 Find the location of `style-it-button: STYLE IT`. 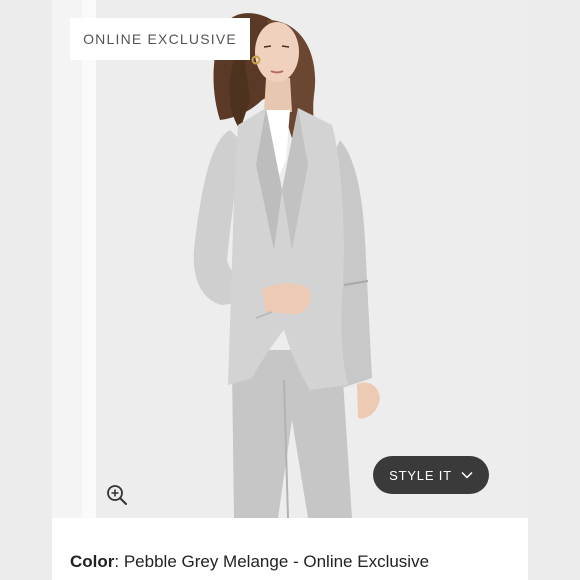

style-it-button: STYLE IT is located at coordinates (431, 475).